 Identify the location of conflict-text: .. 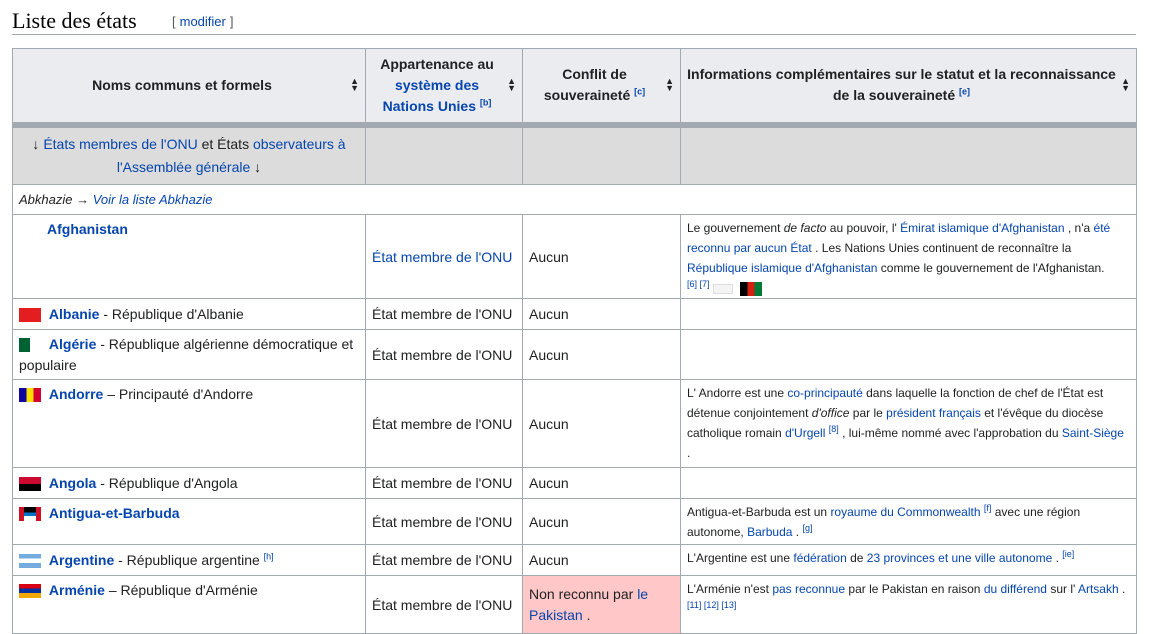
(588, 614).